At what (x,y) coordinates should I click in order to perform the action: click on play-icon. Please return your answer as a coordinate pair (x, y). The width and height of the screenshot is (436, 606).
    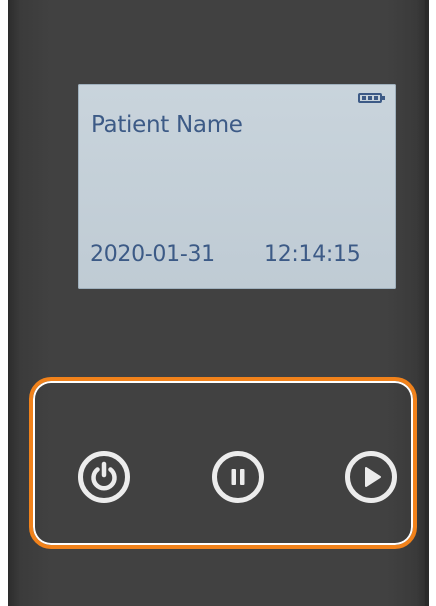
    Looking at the image, I should click on (373, 477).